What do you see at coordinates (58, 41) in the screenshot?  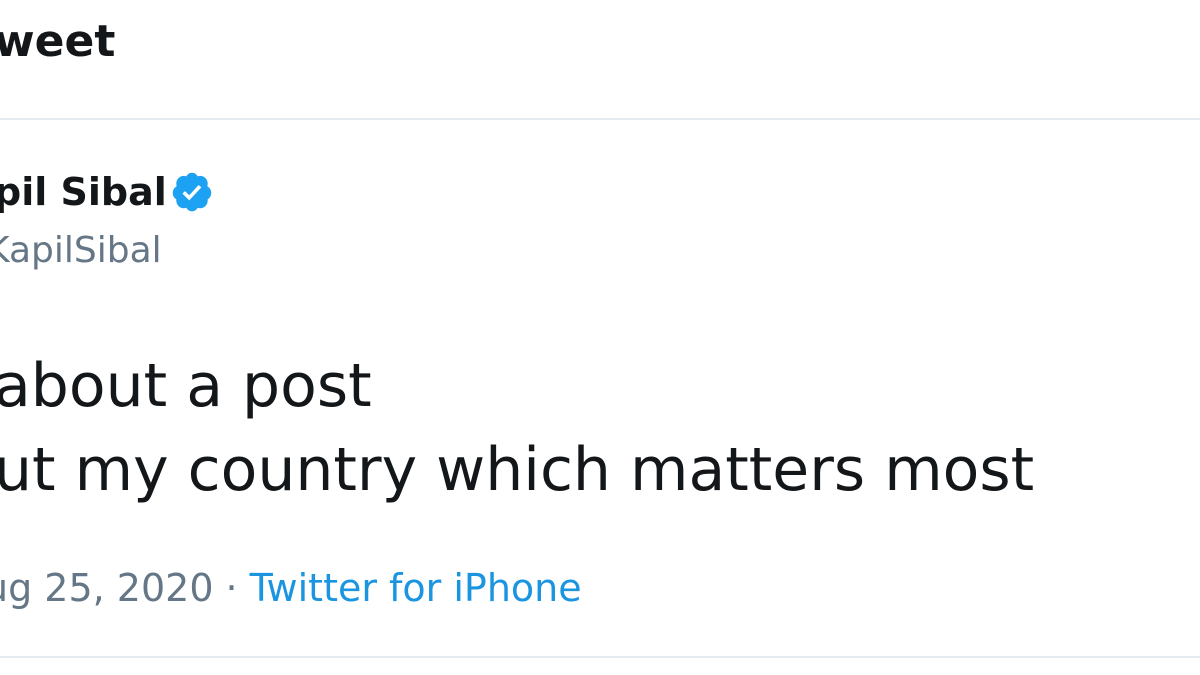 I see `page-title: weet` at bounding box center [58, 41].